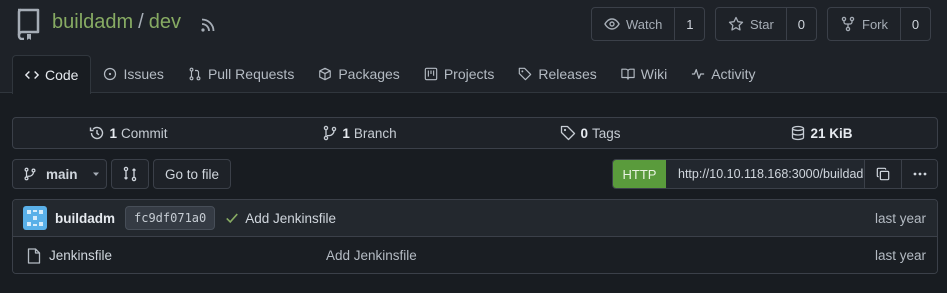 This screenshot has height=293, width=947. Describe the element at coordinates (689, 24) in the screenshot. I see `watch-count: 1` at that location.